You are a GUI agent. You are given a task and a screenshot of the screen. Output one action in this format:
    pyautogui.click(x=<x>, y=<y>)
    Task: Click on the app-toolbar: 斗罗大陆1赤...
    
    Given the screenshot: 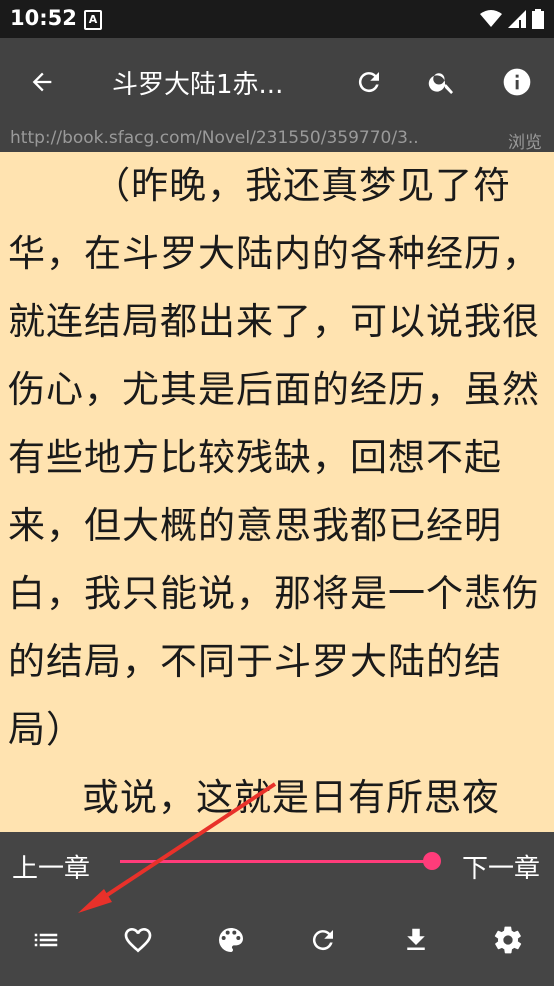 What is the action you would take?
    pyautogui.click(x=277, y=82)
    